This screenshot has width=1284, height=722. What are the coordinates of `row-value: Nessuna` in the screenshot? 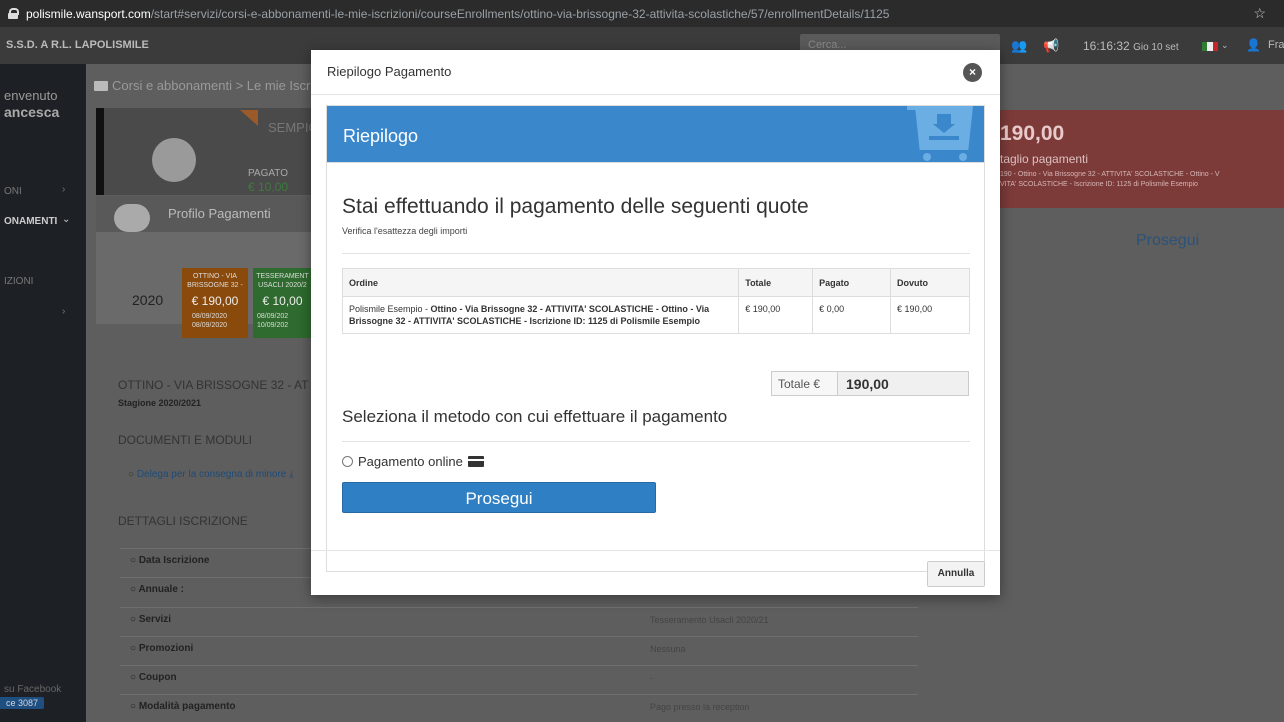 It's located at (668, 649).